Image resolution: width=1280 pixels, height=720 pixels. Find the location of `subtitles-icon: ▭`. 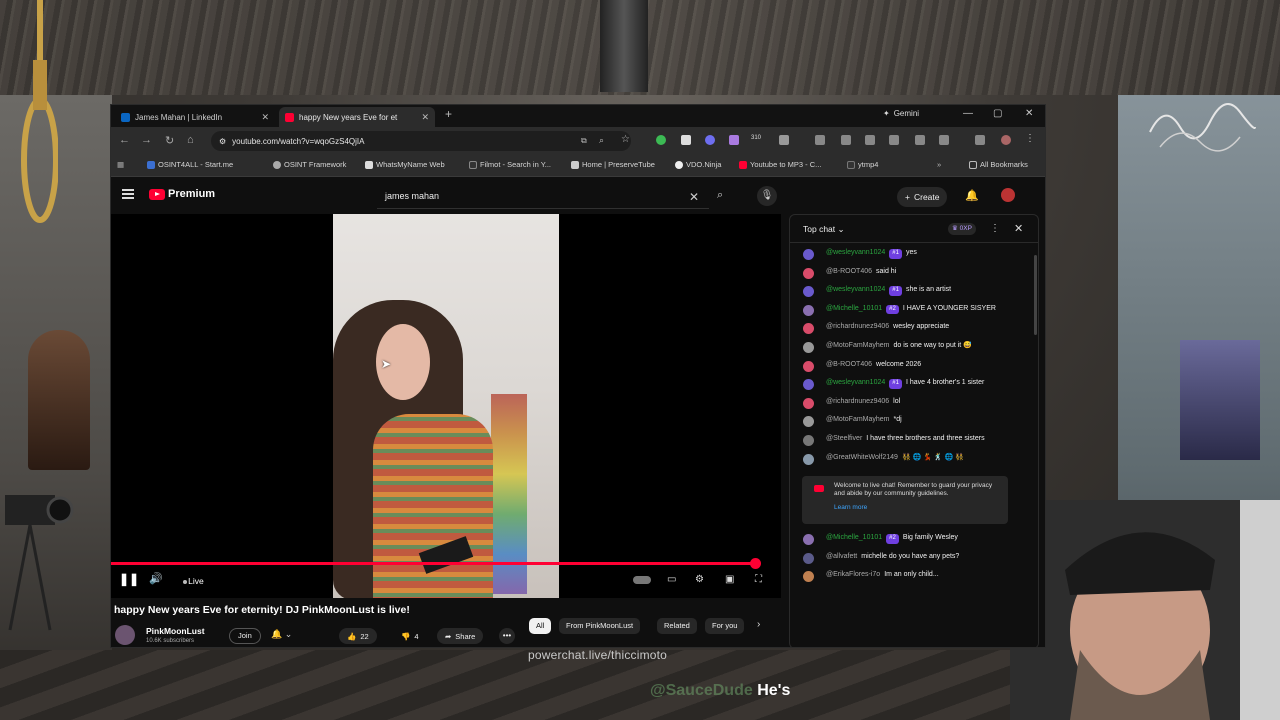

subtitles-icon: ▭ is located at coordinates (671, 579).